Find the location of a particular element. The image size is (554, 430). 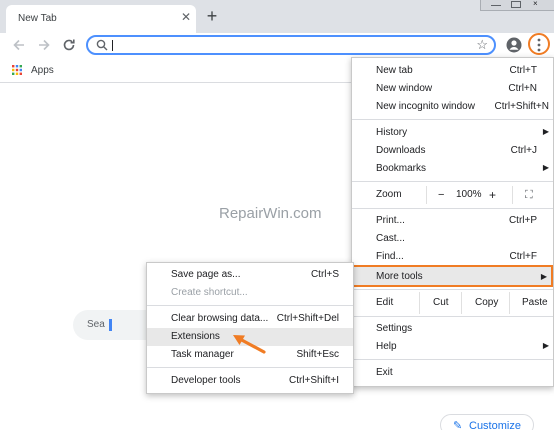

minimize-icon is located at coordinates (496, 3).